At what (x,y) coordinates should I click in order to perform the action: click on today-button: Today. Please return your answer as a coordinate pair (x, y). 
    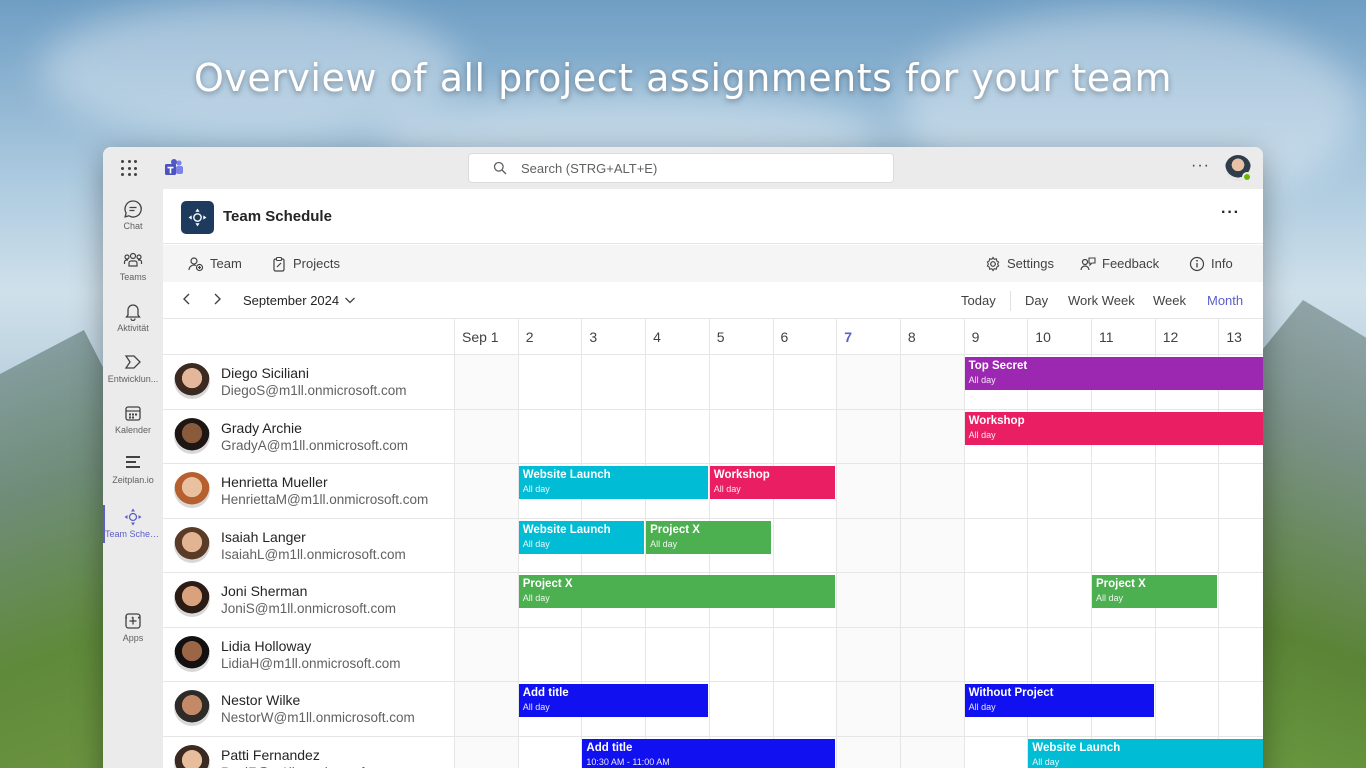
    Looking at the image, I should click on (978, 300).